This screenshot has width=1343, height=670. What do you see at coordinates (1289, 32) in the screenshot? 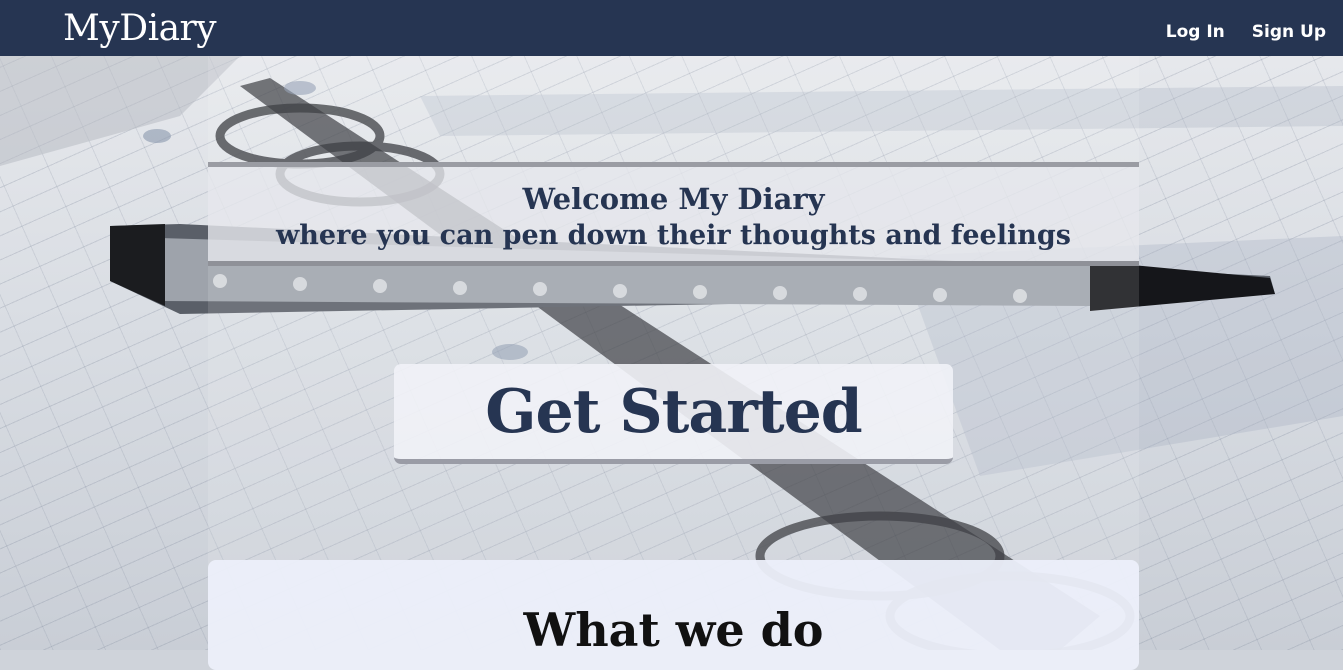
I see `signup-link: Sign Up` at bounding box center [1289, 32].